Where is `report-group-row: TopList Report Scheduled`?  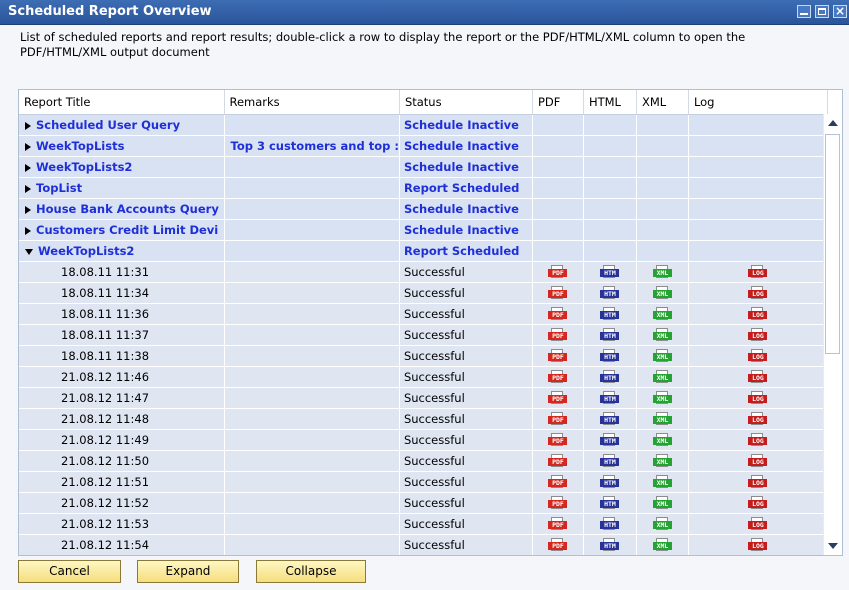
report-group-row: TopList Report Scheduled is located at coordinates (423, 188).